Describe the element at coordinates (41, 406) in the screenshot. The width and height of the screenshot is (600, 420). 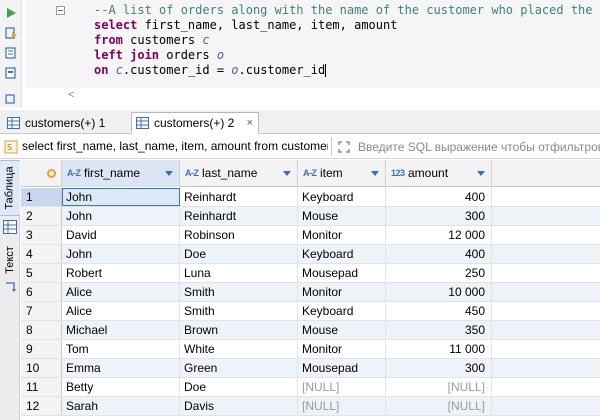
I see `row-number: 12` at that location.